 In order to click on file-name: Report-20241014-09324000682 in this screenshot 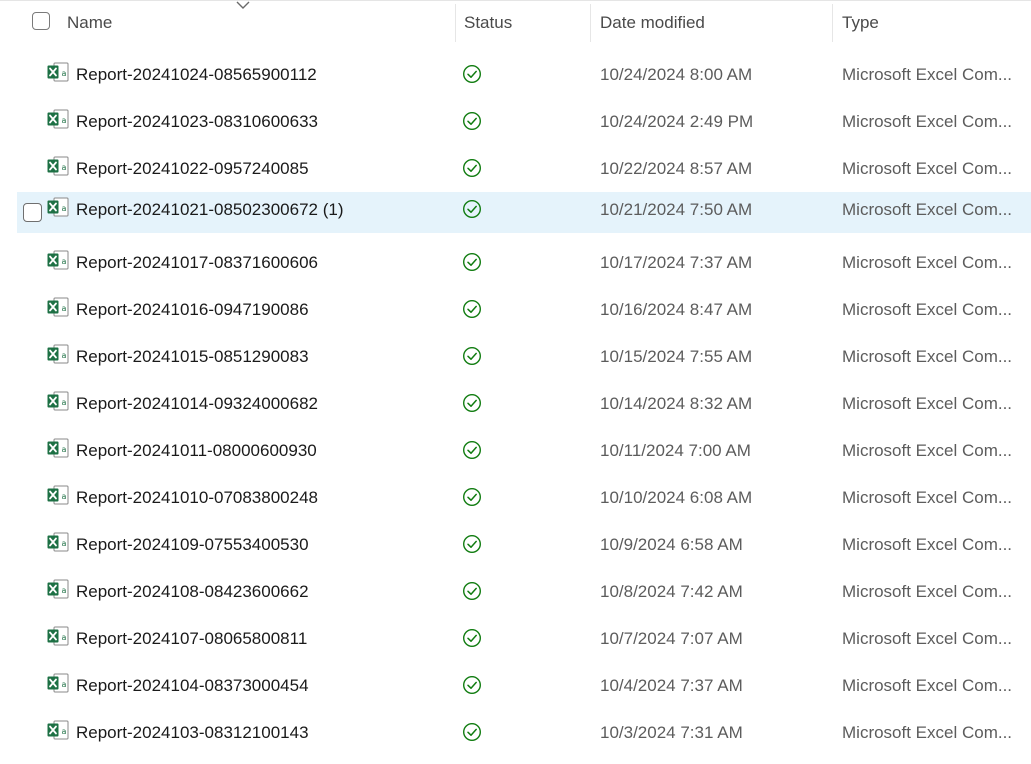, I will do `click(197, 403)`.